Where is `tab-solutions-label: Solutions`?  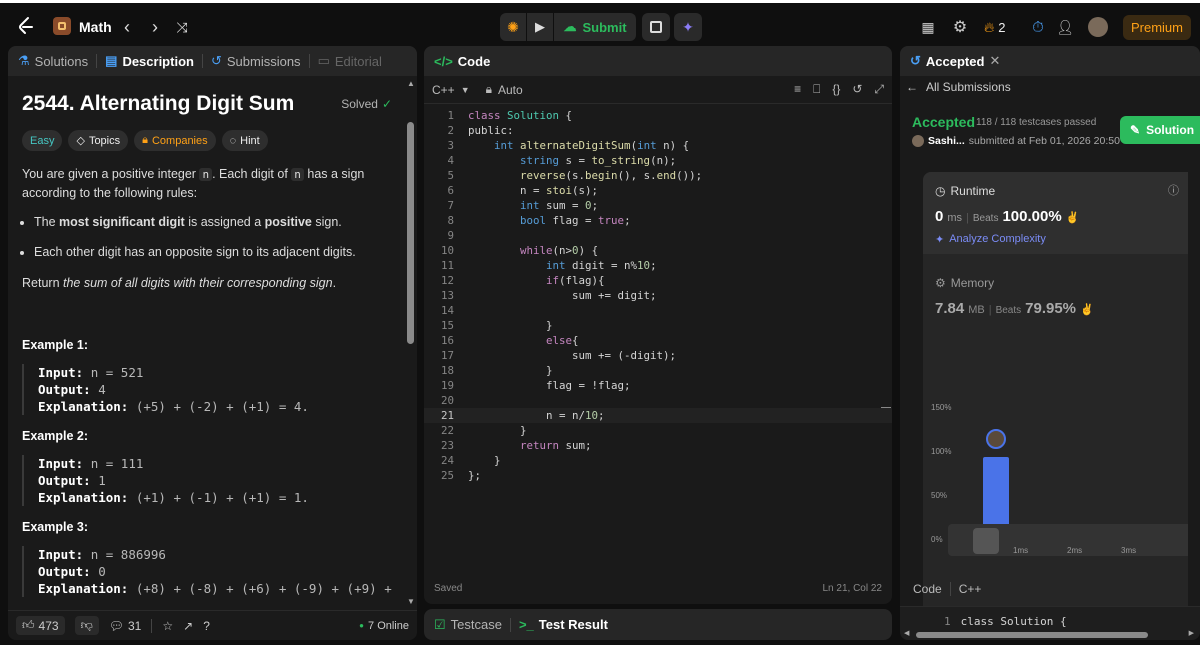
tab-solutions-label: Solutions is located at coordinates (61, 61).